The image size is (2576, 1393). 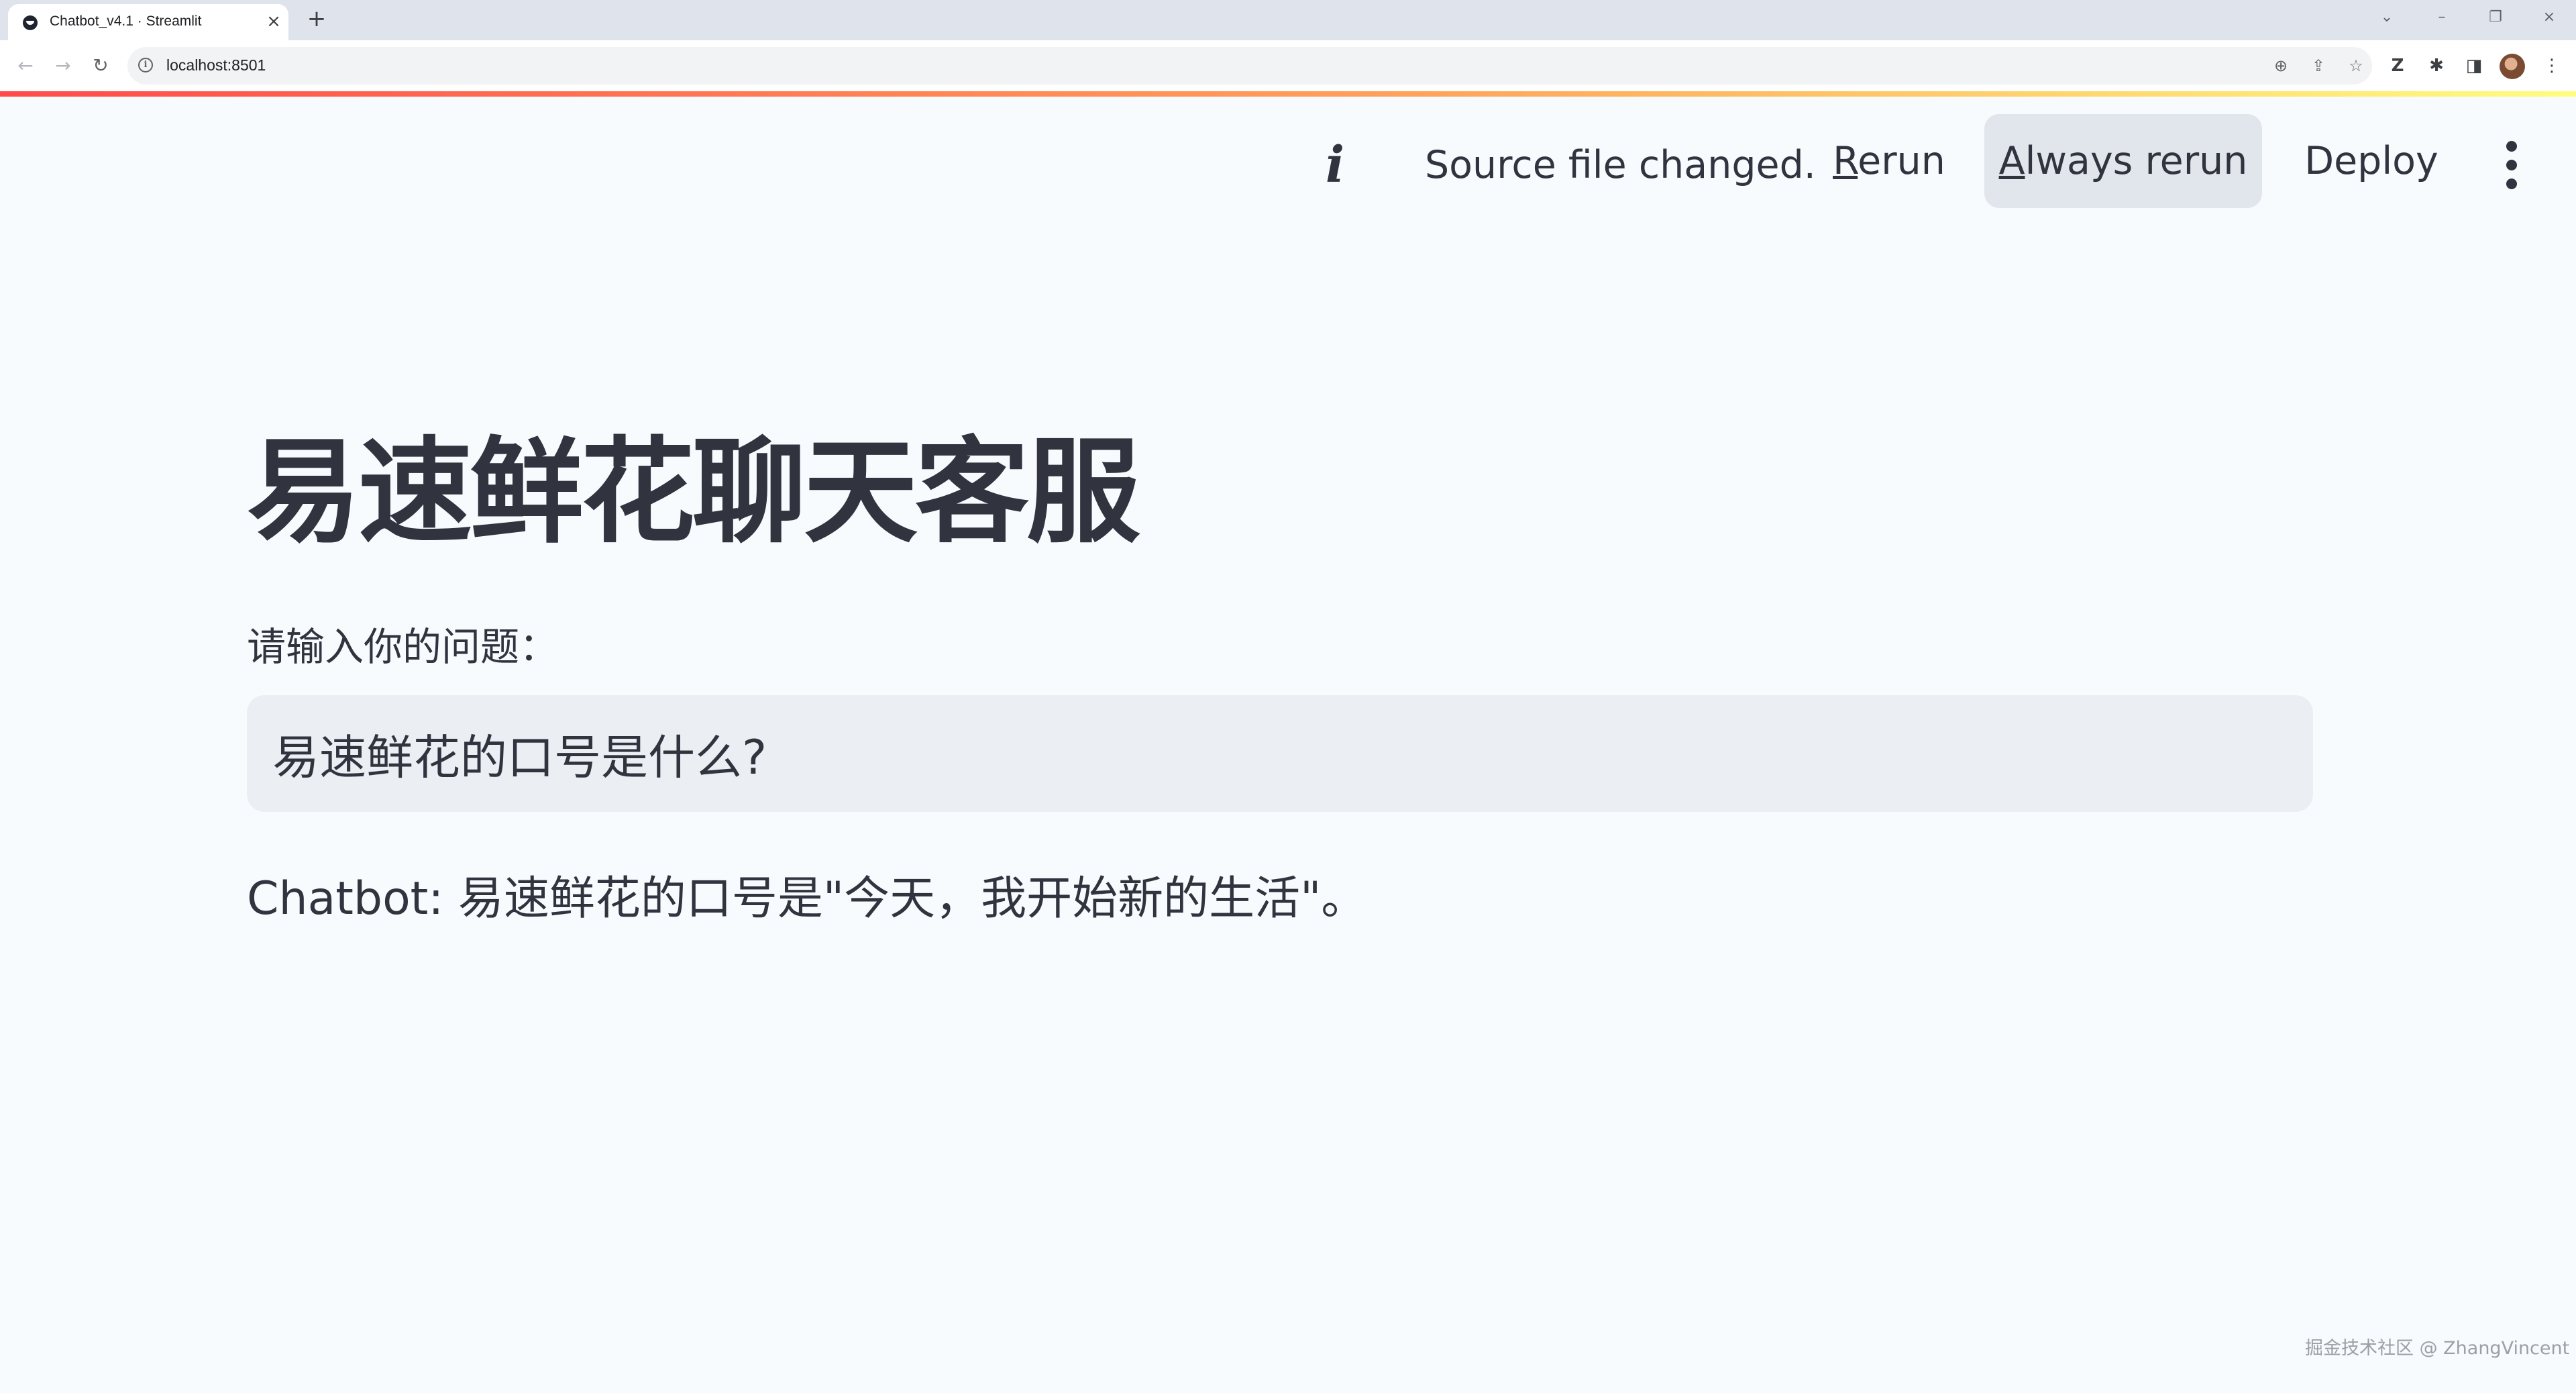 I want to click on minimize-button: –, so click(x=2441, y=17).